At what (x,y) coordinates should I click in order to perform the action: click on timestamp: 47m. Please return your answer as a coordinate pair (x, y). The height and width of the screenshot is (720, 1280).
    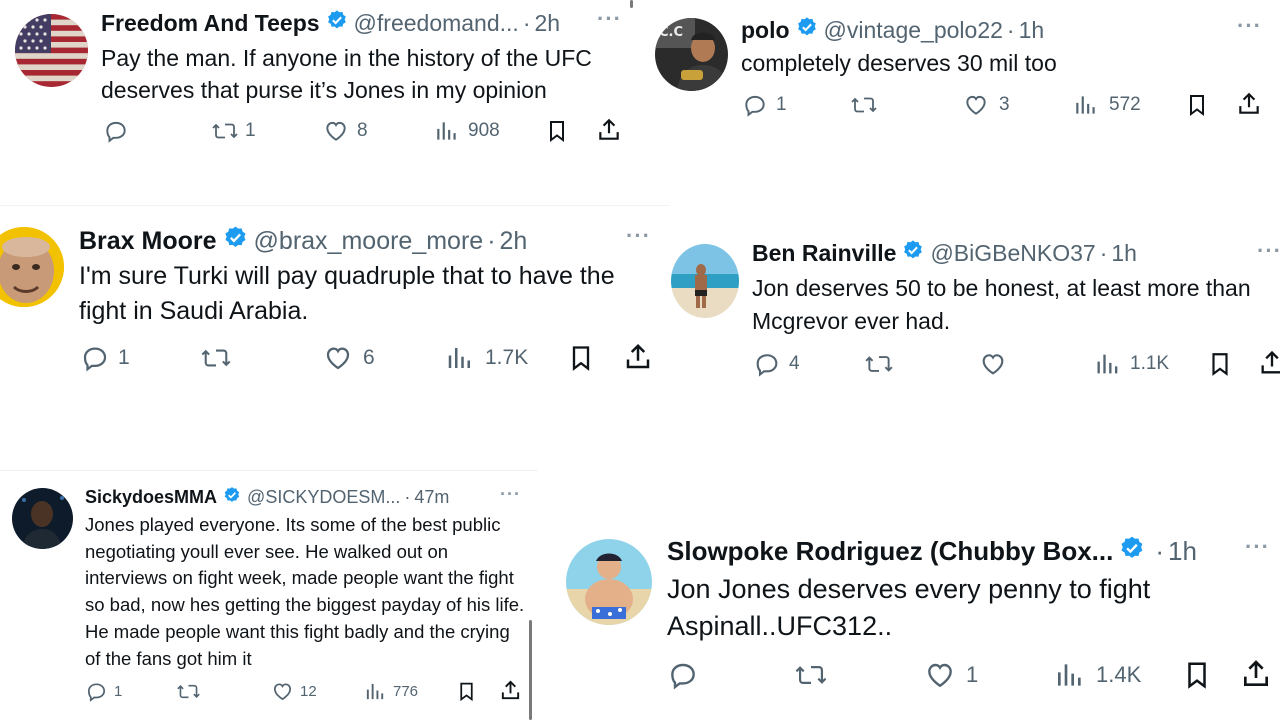
    Looking at the image, I should click on (431, 497).